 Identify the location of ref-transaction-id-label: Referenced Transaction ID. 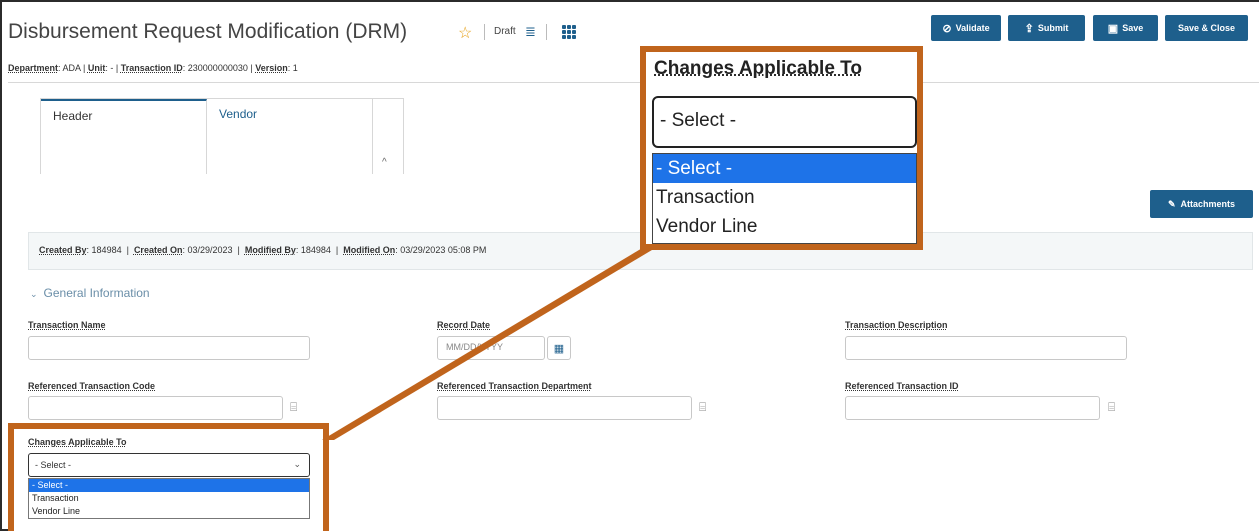
(902, 386).